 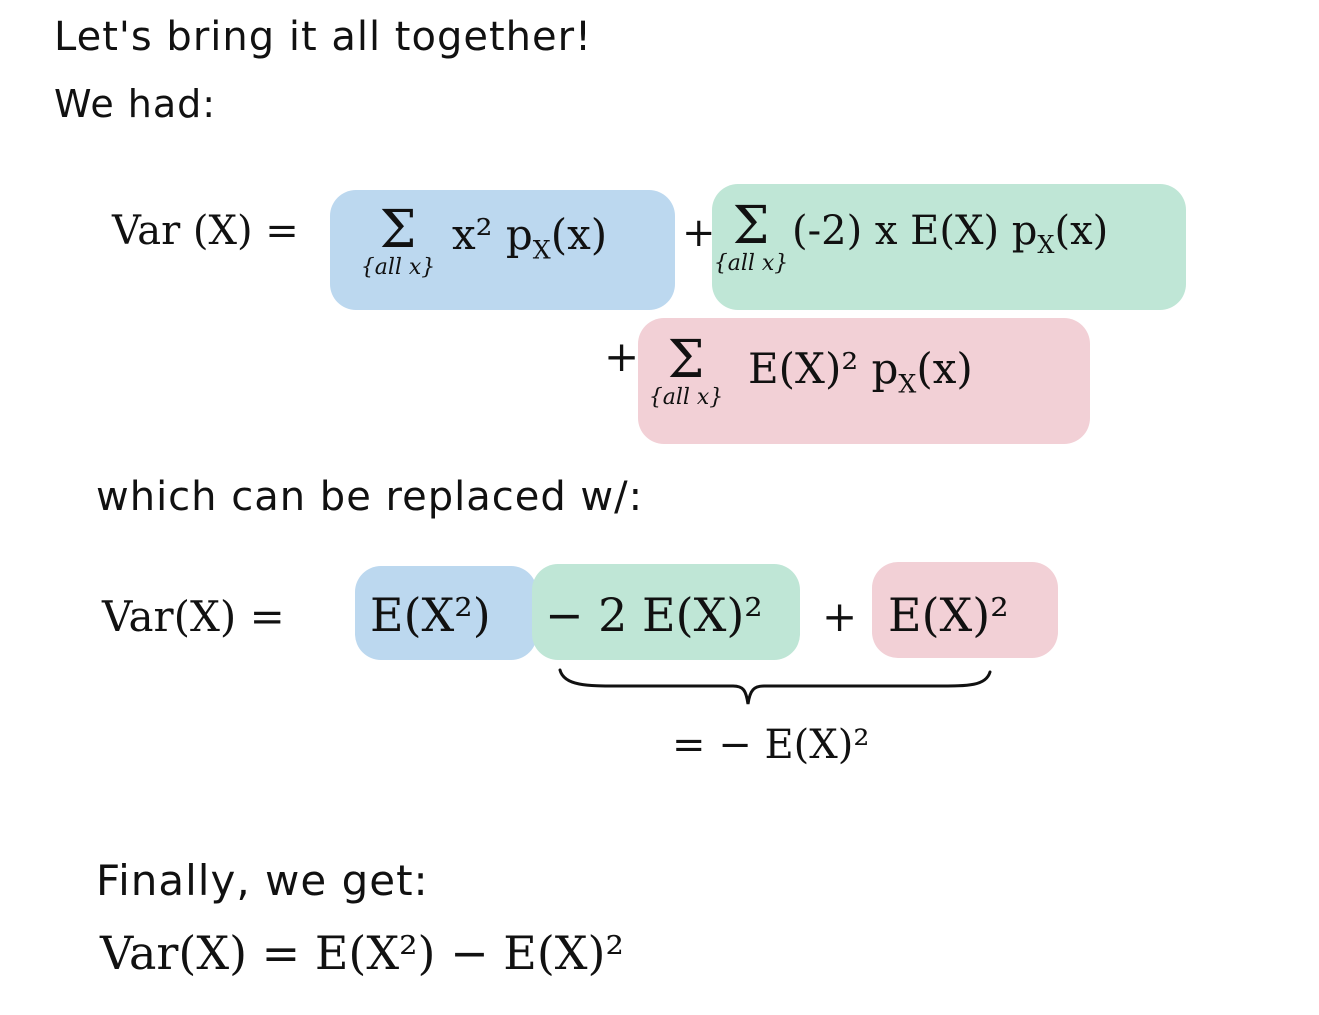 I want to click on underbrace, so click(x=775, y=686).